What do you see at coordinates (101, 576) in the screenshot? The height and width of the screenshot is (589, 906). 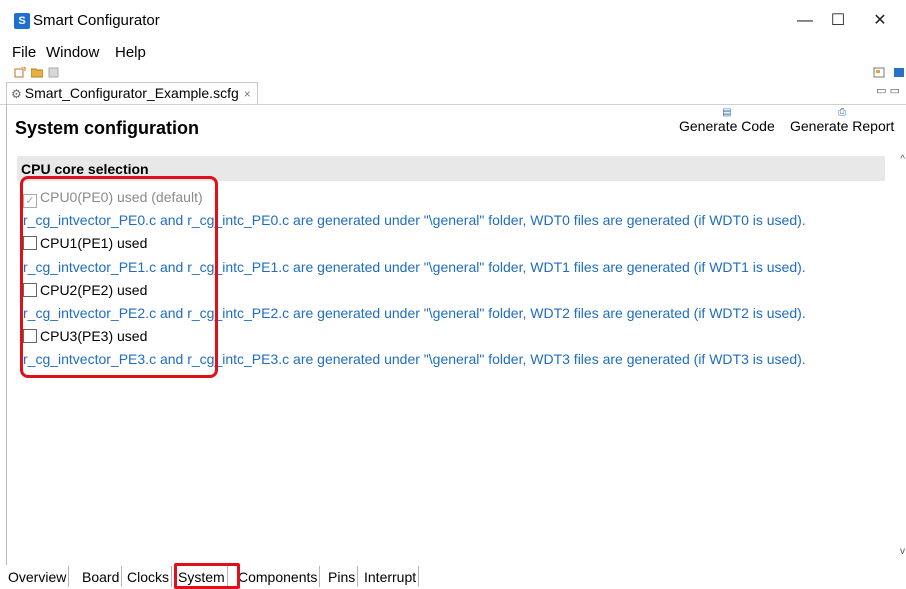 I see `tab-board: Board` at bounding box center [101, 576].